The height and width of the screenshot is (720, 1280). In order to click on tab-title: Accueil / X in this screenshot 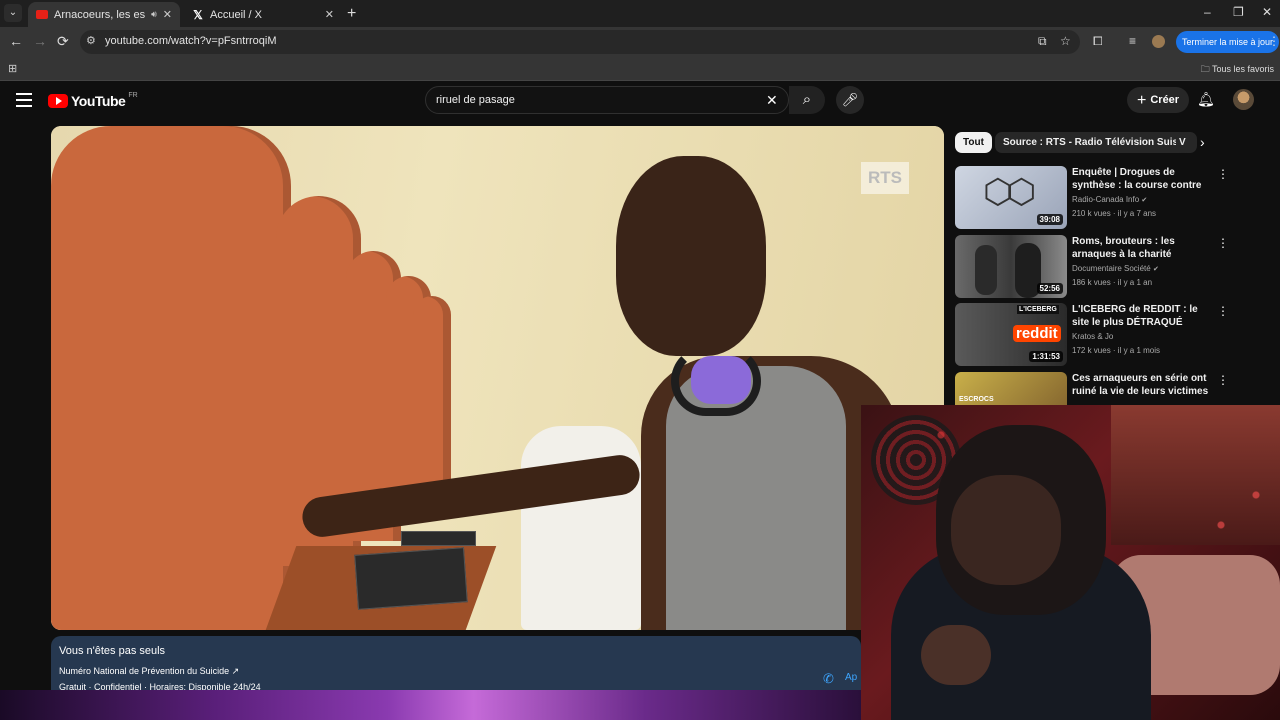, I will do `click(236, 14)`.